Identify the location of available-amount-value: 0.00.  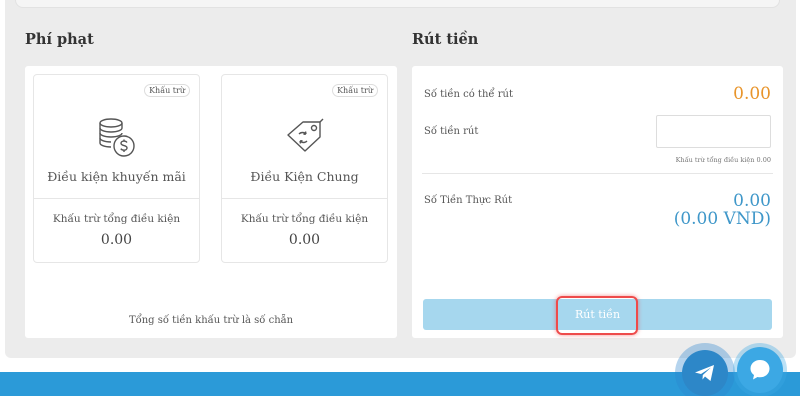
(752, 94).